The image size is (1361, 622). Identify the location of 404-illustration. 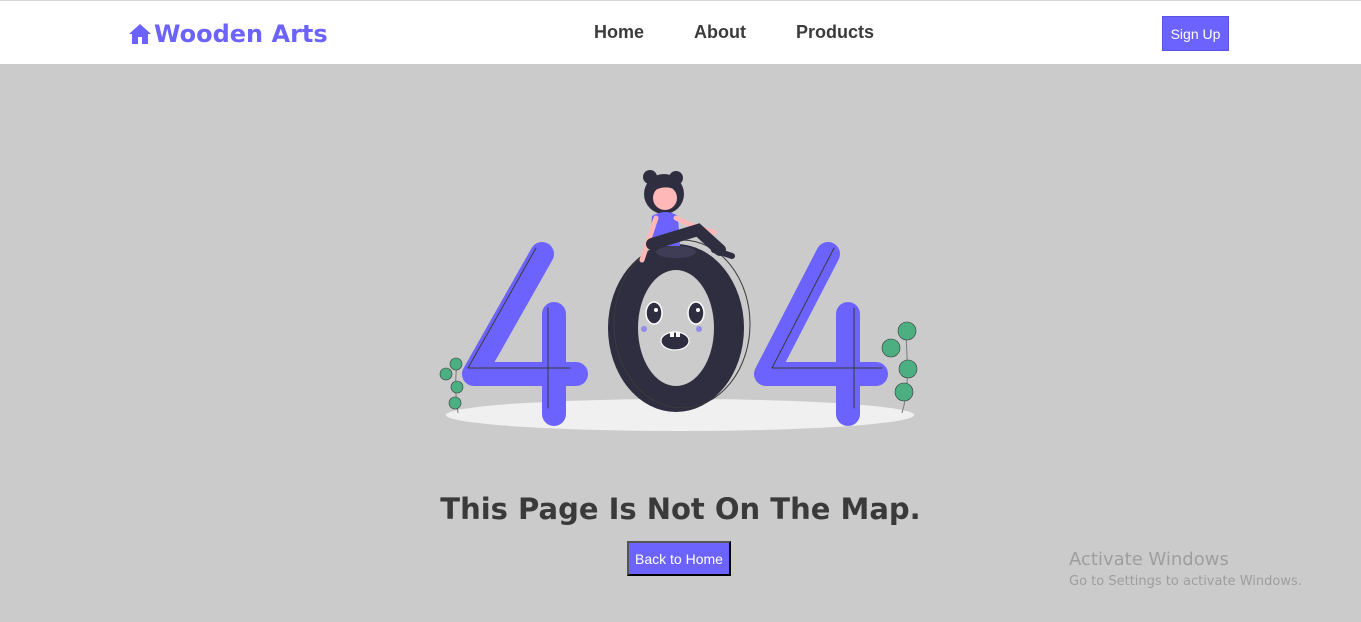
(678, 300).